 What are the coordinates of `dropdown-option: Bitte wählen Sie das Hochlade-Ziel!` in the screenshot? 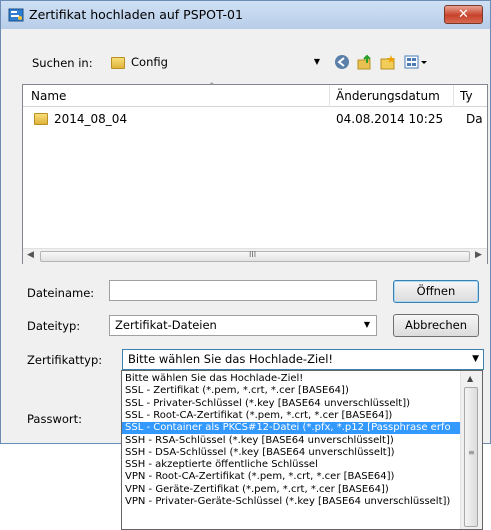 It's located at (291, 379).